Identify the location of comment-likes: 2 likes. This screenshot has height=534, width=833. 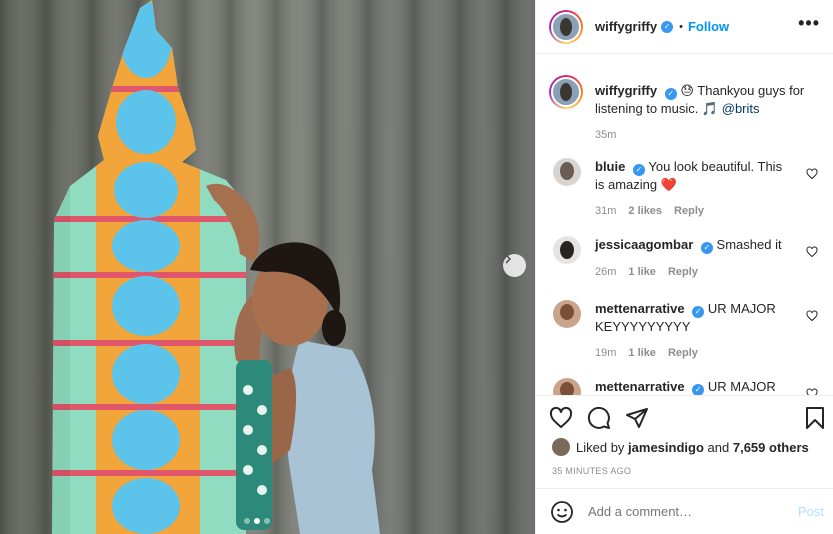
(645, 211).